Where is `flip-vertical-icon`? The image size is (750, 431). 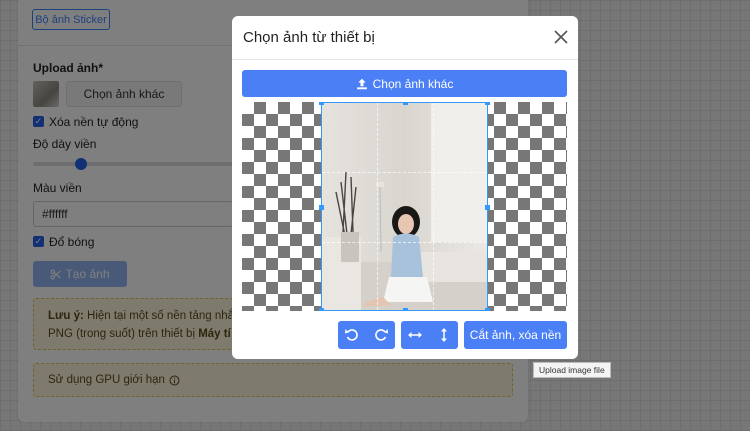
flip-vertical-icon is located at coordinates (444, 335).